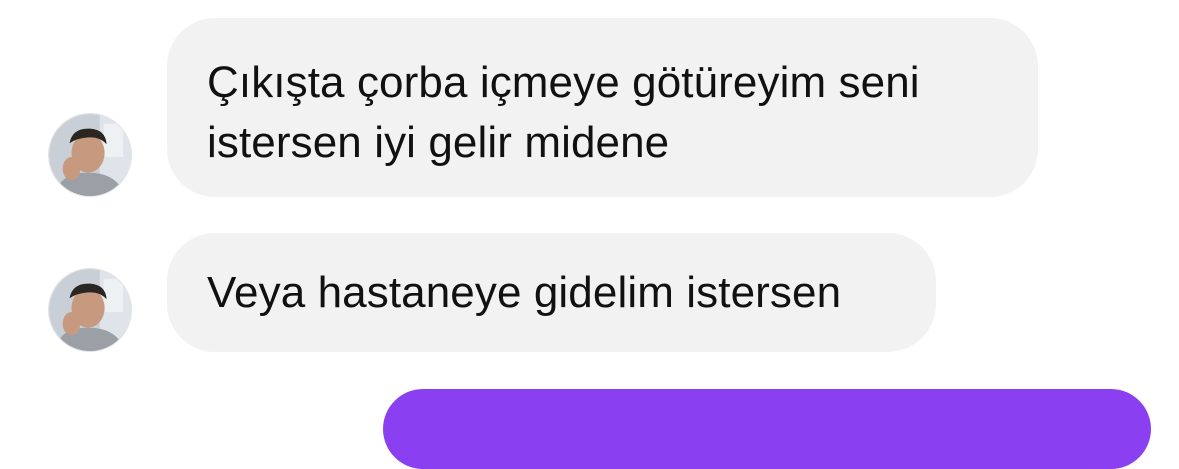 This screenshot has height=469, width=1179. What do you see at coordinates (438, 142) in the screenshot?
I see `message-text-line: istersen iyi gelir midene` at bounding box center [438, 142].